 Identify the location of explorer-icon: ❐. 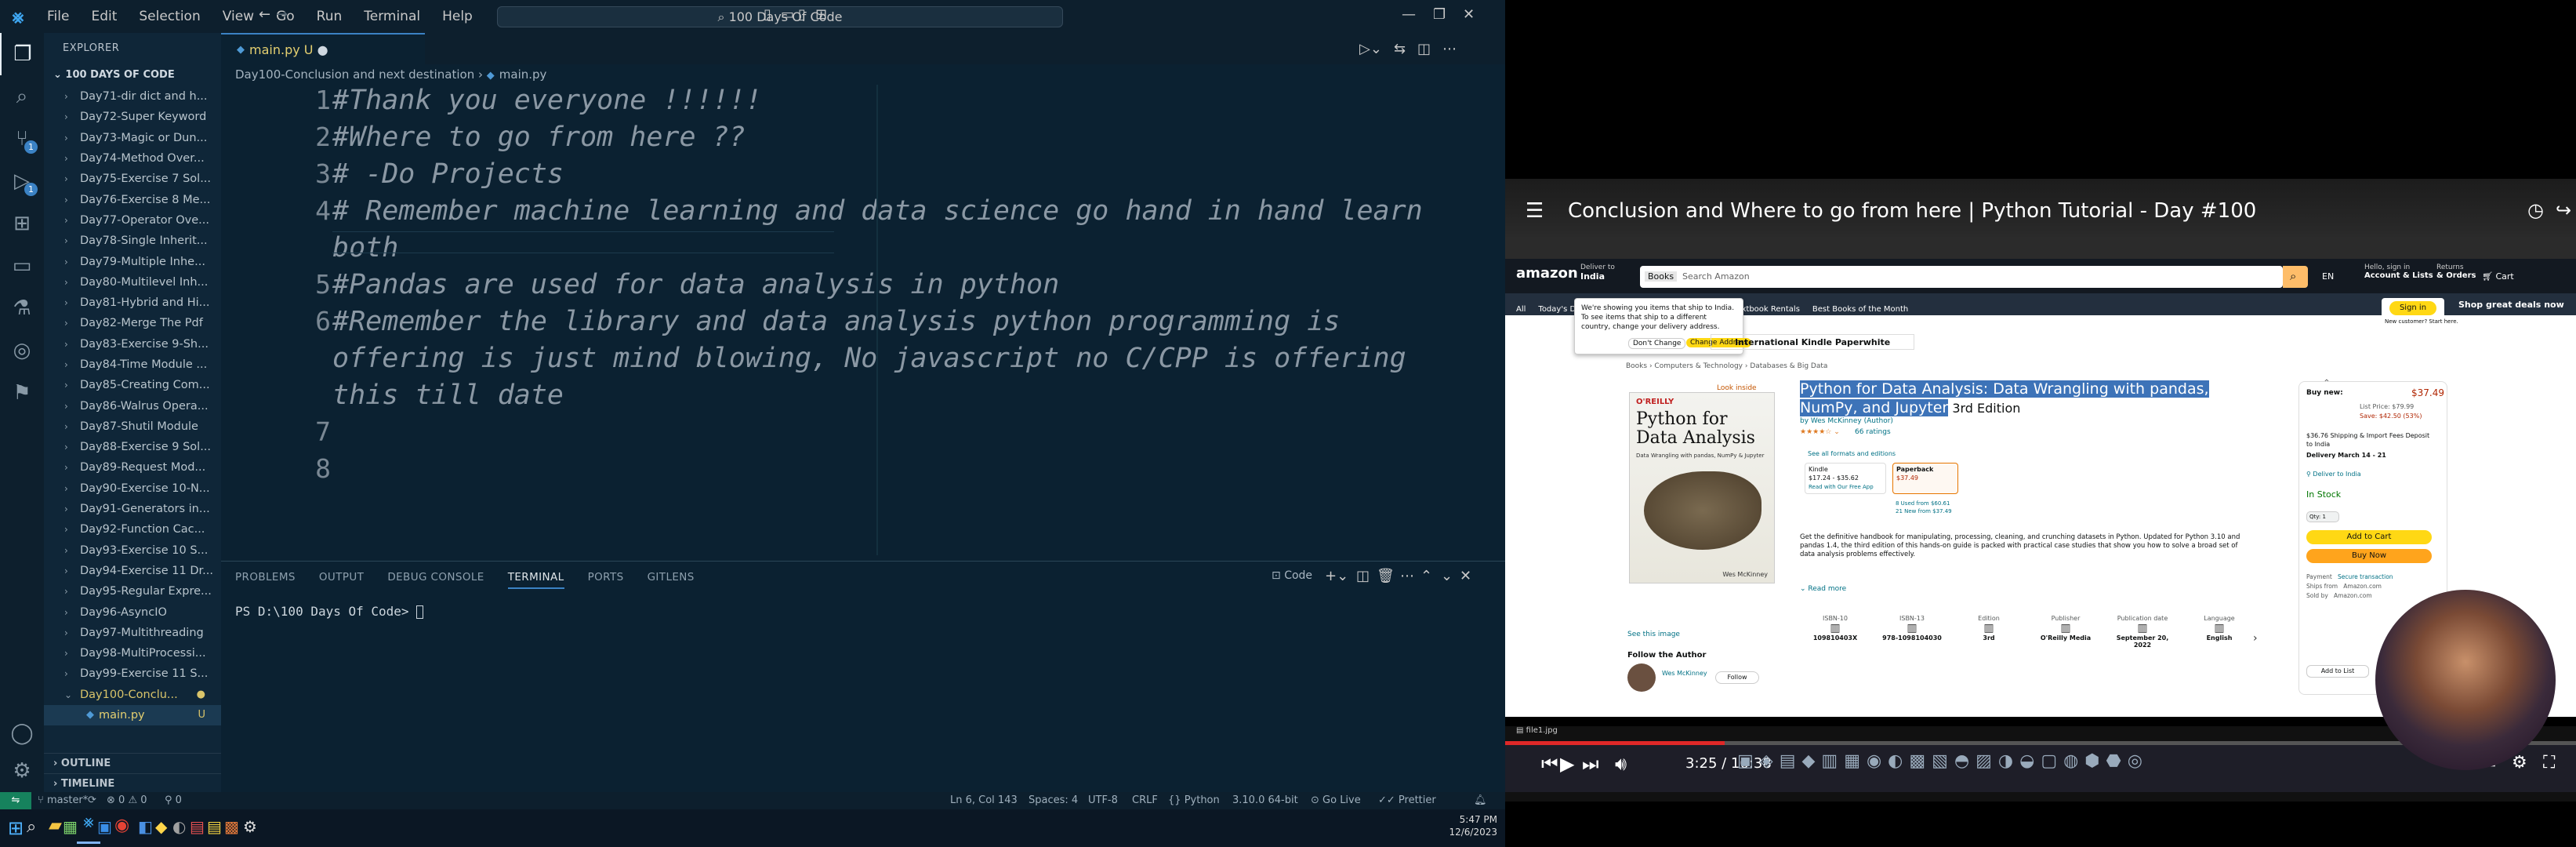
(22, 54).